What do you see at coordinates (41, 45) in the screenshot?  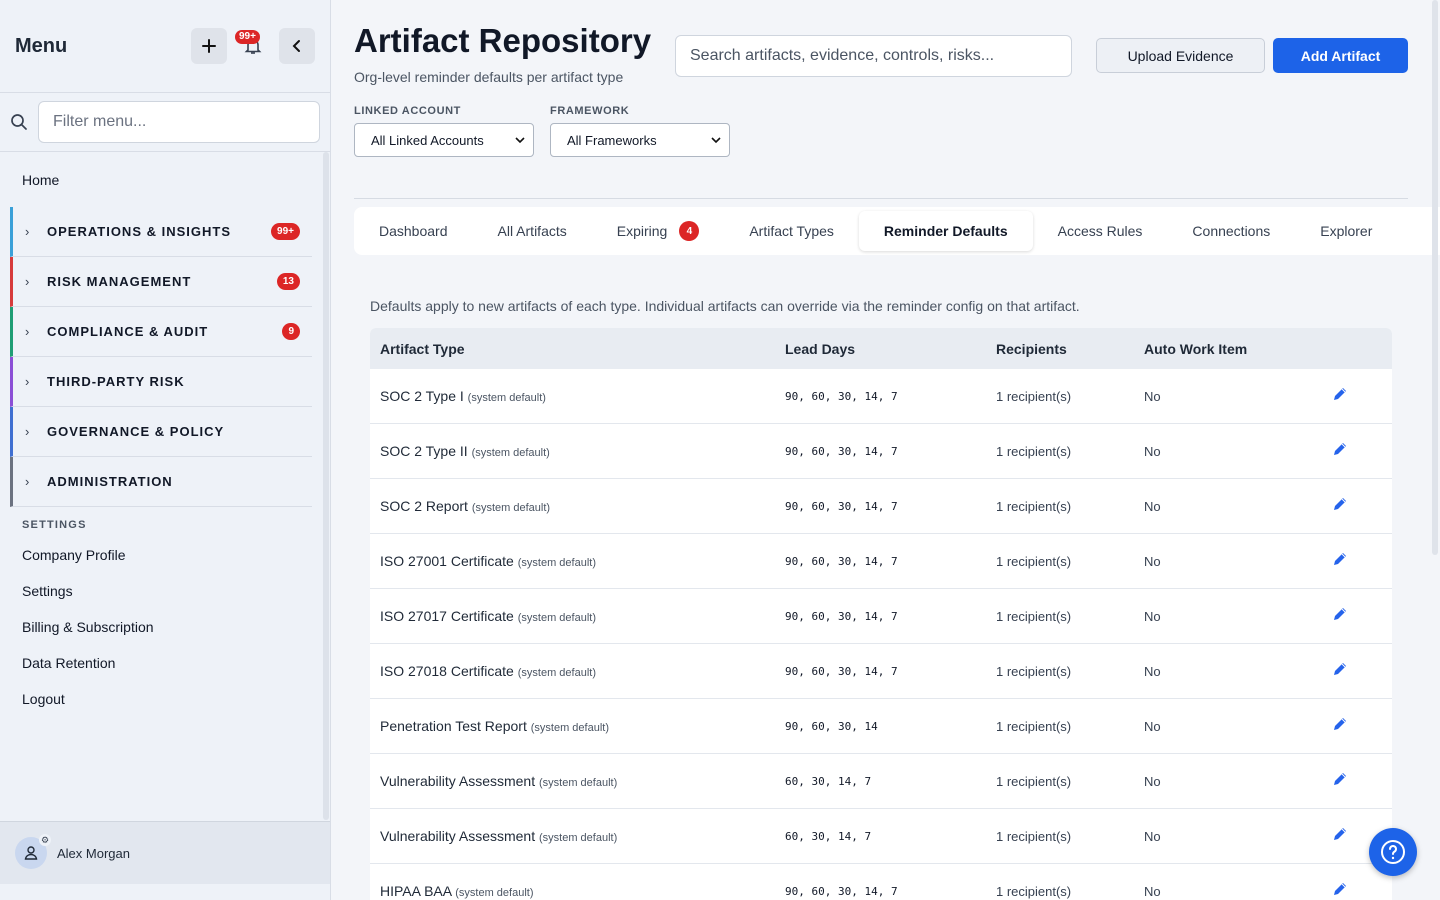 I see `sidebar-title: Menu` at bounding box center [41, 45].